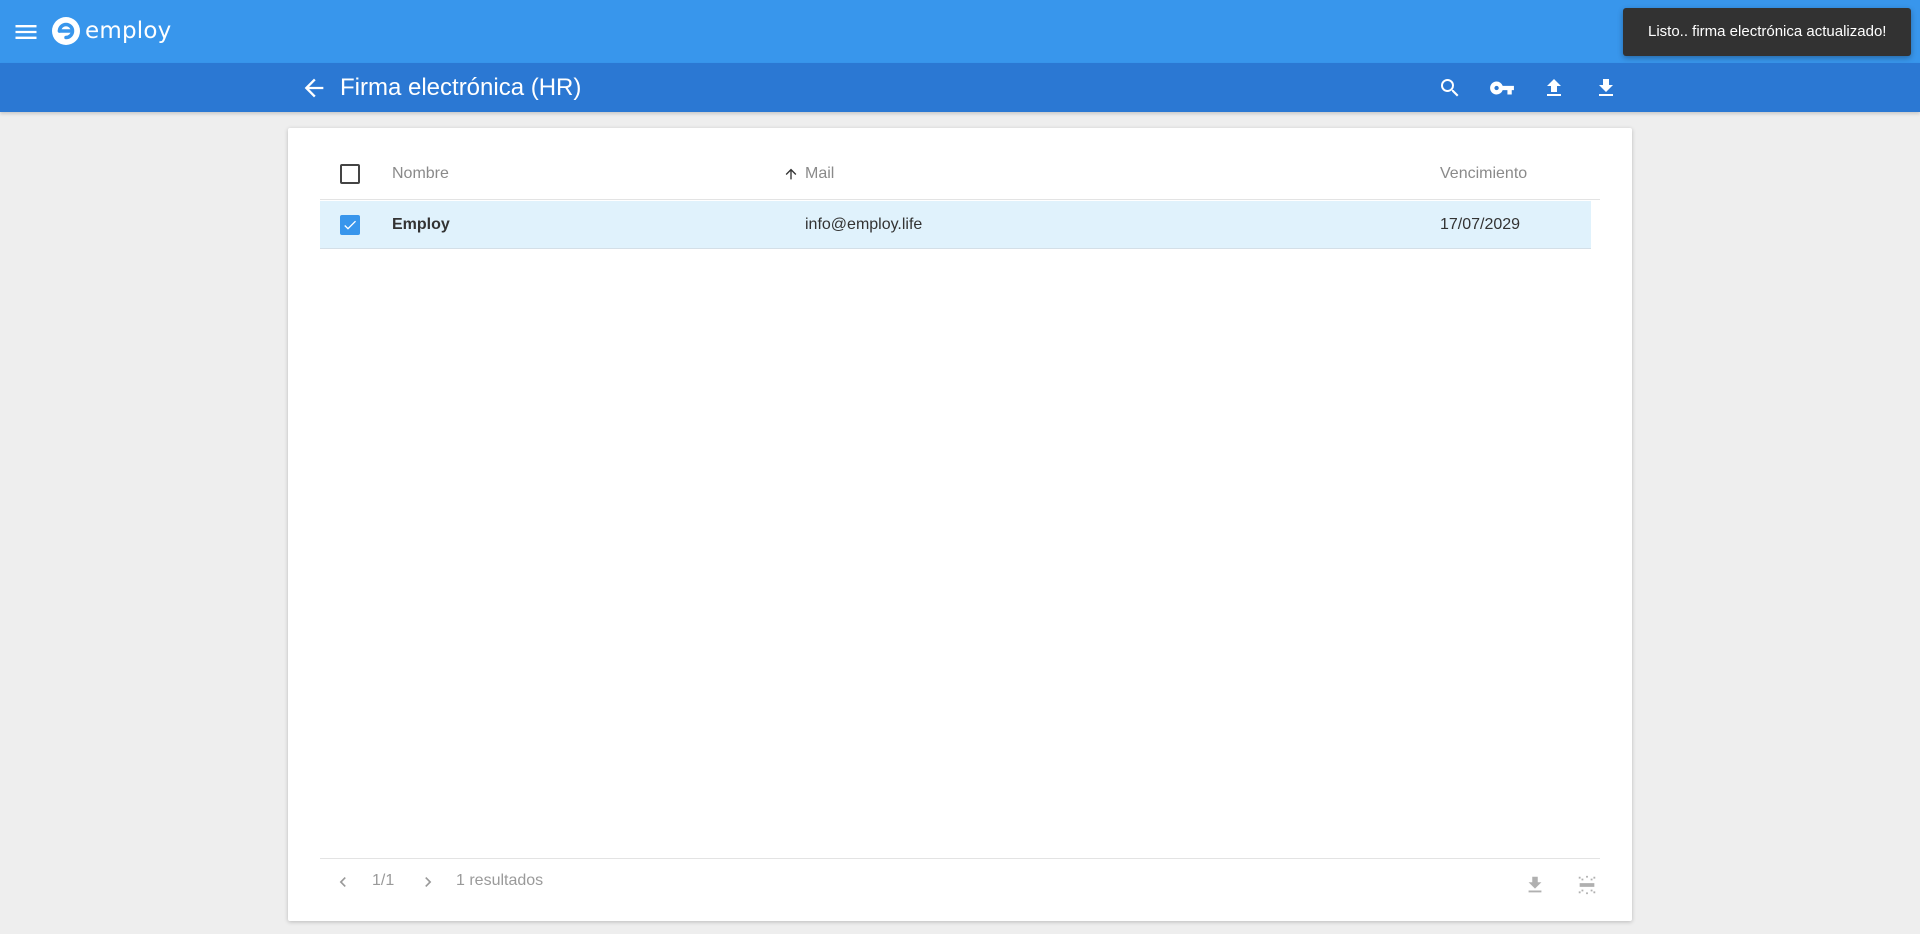 This screenshot has width=1920, height=934. I want to click on previous-page-icon, so click(343, 882).